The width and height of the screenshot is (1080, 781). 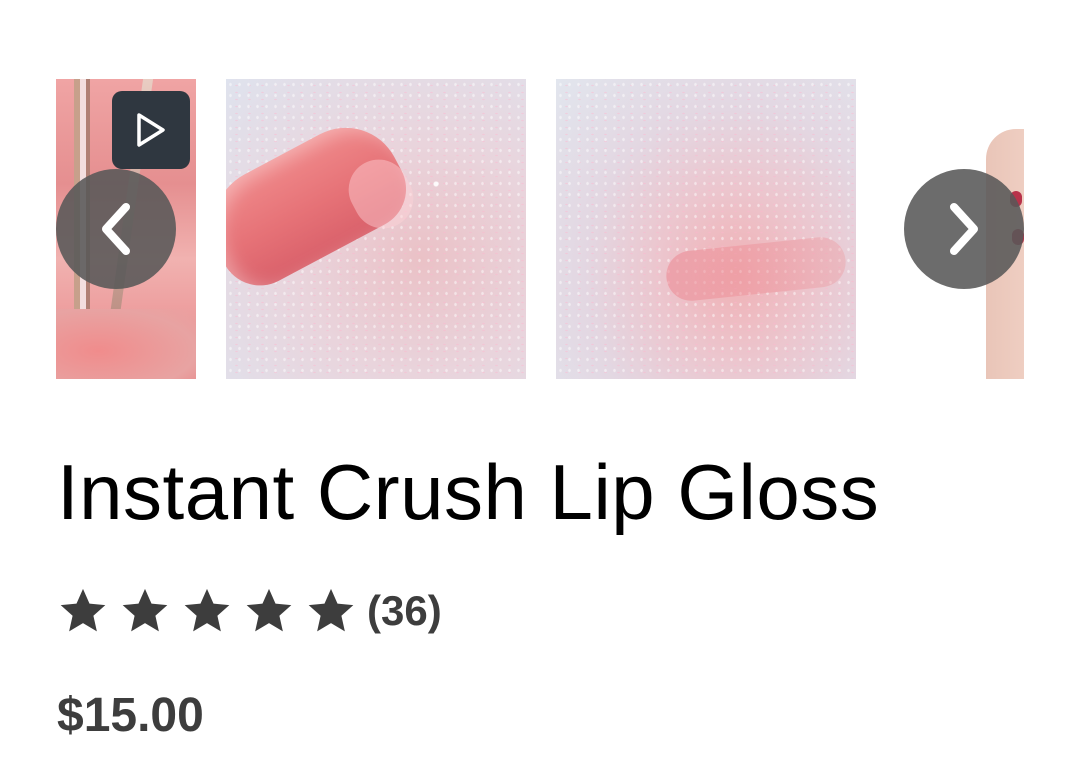 I want to click on carousel-prev-button, so click(x=116, y=229).